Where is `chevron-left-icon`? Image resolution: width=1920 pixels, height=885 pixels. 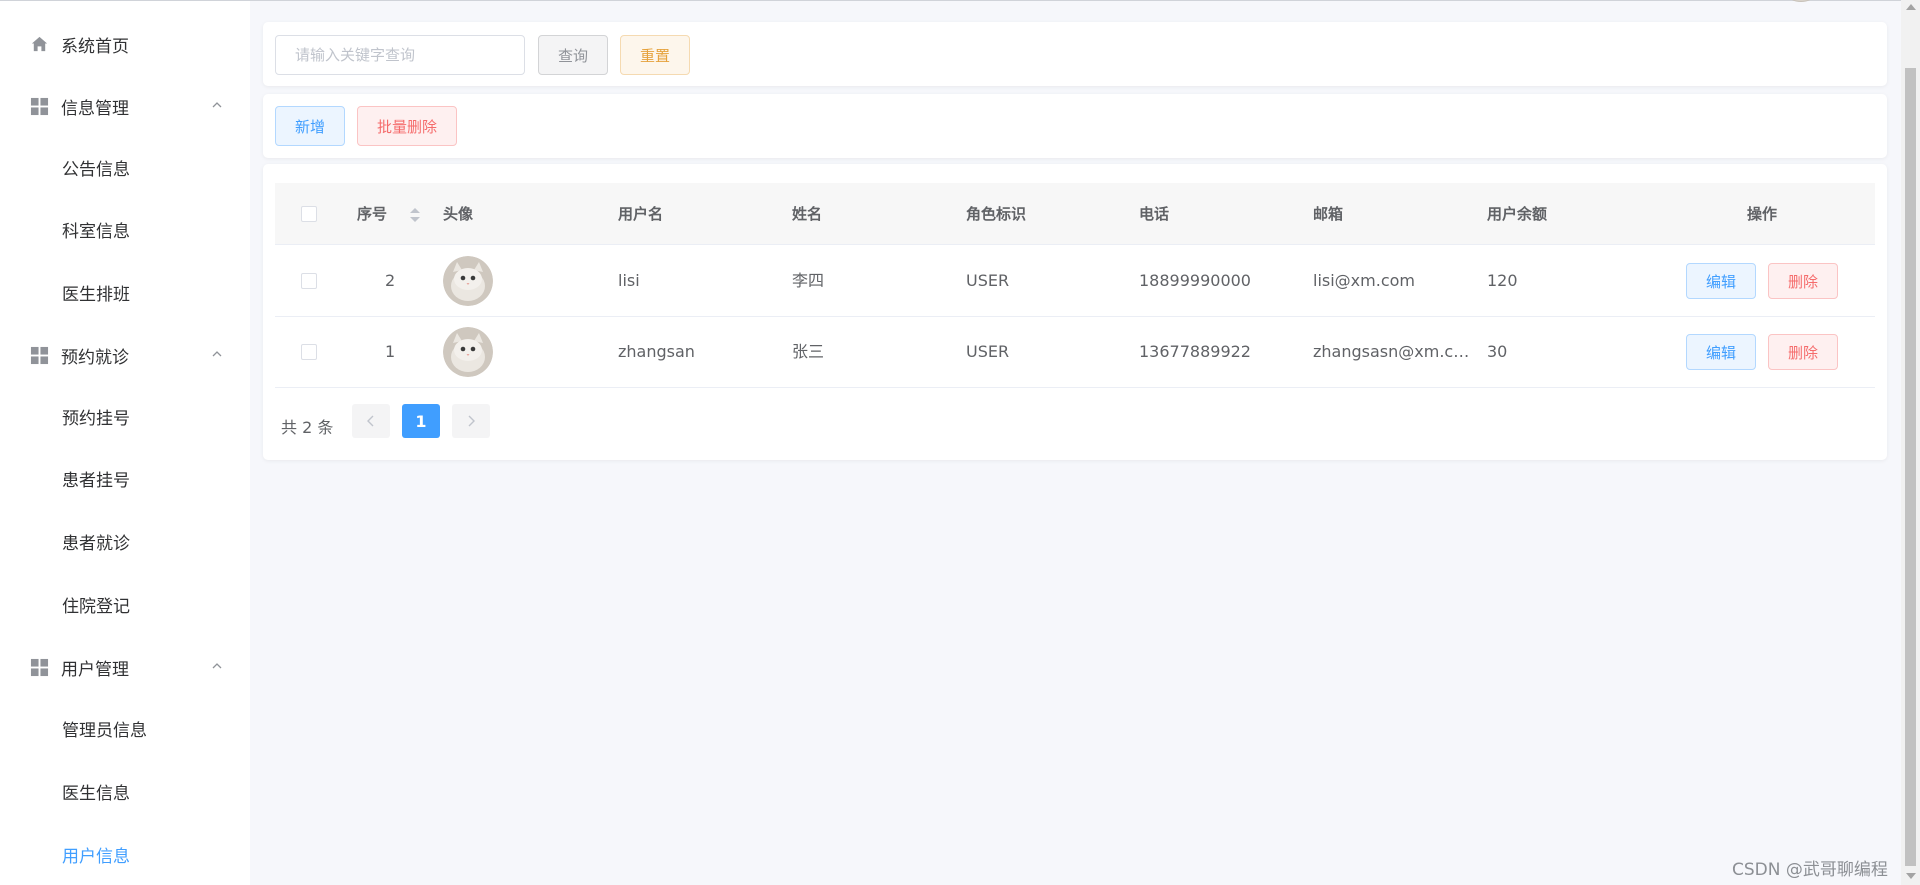
chevron-left-icon is located at coordinates (370, 421).